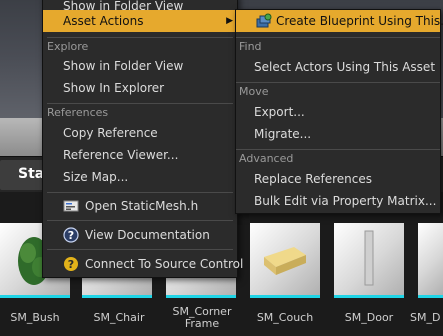 The height and width of the screenshot is (336, 443). I want to click on asset-label: SM_Couch, so click(285, 317).